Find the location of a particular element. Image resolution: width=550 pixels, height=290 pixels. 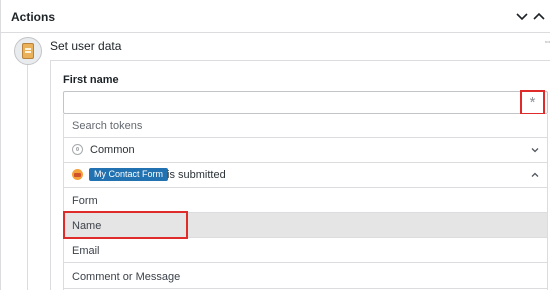

collapse-down-button is located at coordinates (522, 16).